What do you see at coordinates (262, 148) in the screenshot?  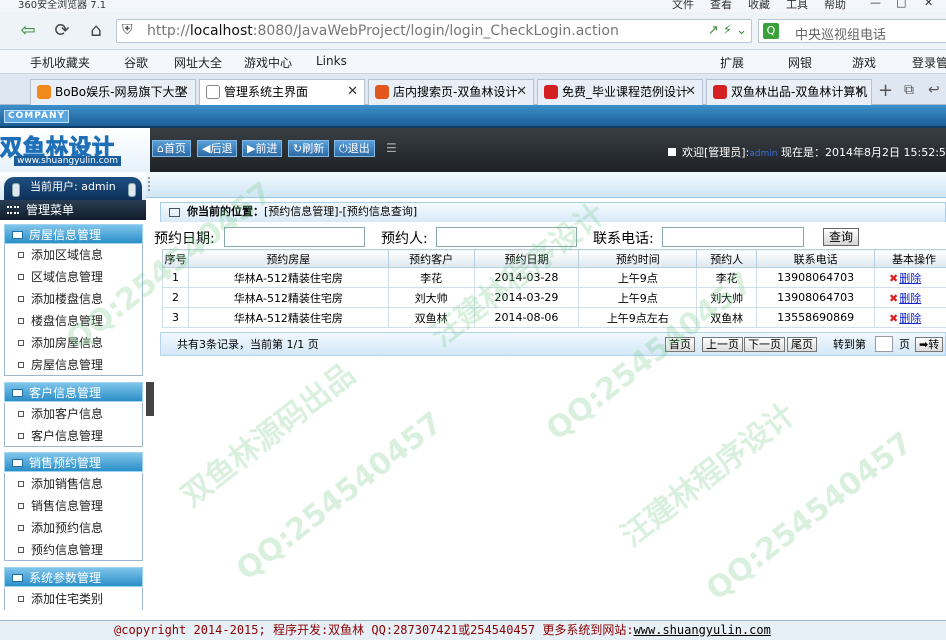 I see `forward-button: ▶前进` at bounding box center [262, 148].